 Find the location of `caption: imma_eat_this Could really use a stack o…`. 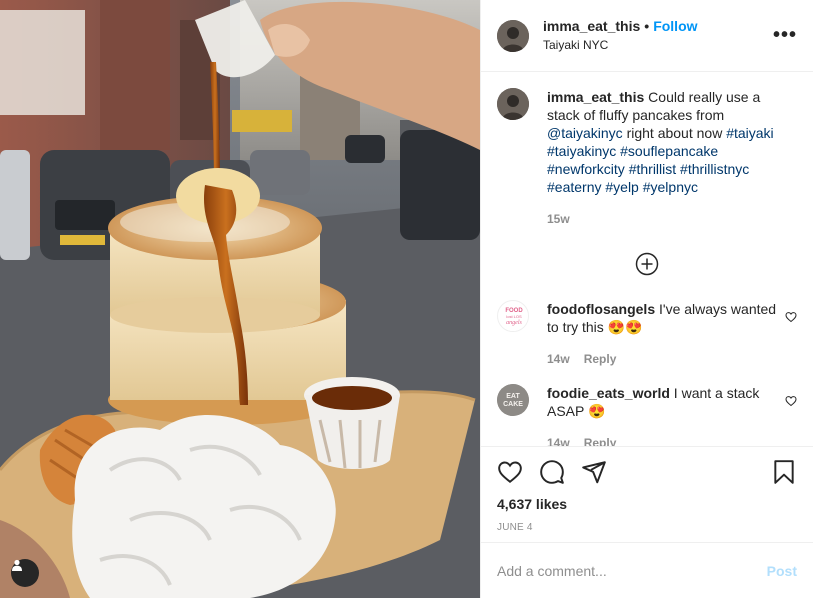

caption: imma_eat_this Could really use a stack o… is located at coordinates (647, 158).